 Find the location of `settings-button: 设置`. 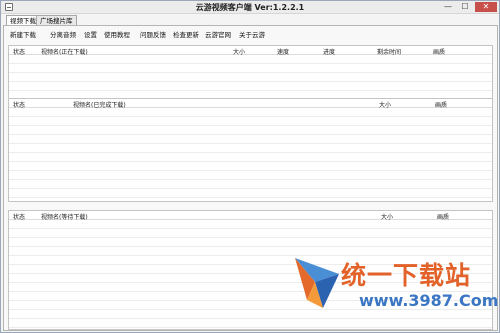

settings-button: 设置 is located at coordinates (90, 34).